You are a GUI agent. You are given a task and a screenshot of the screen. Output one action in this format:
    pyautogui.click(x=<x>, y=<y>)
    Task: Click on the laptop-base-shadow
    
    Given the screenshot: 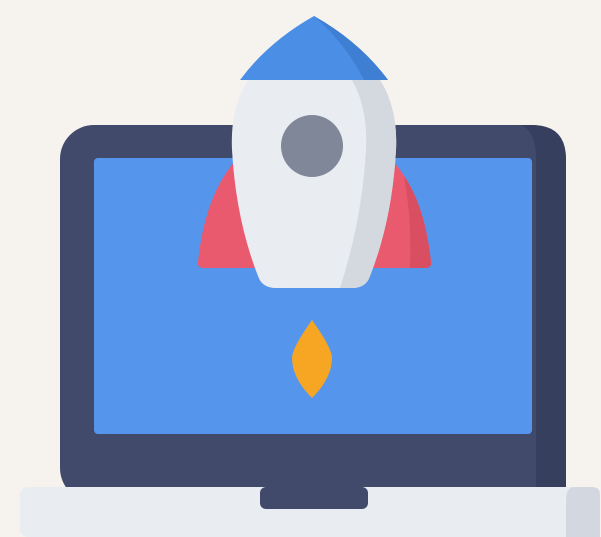 What is the action you would take?
    pyautogui.click(x=583, y=512)
    